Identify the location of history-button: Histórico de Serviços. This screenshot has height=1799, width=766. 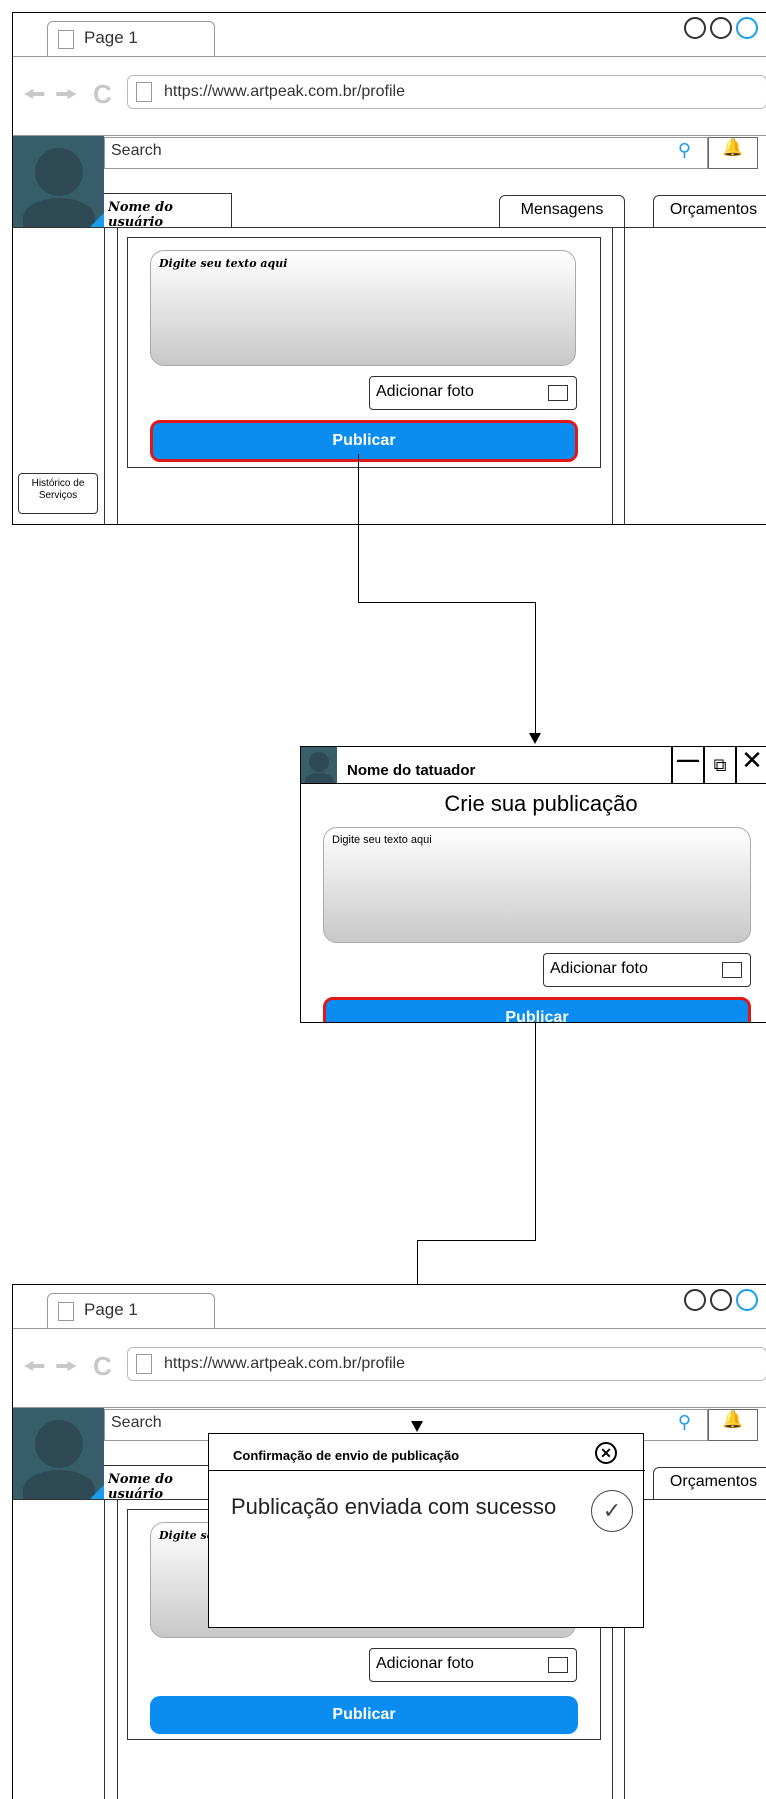
(58, 493).